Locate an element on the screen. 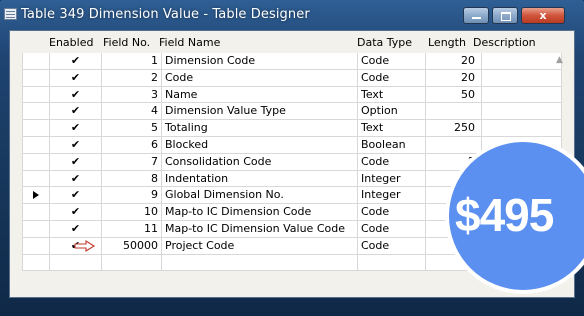  table-row: ✔ 5 Totaling Text 250 is located at coordinates (292, 128).